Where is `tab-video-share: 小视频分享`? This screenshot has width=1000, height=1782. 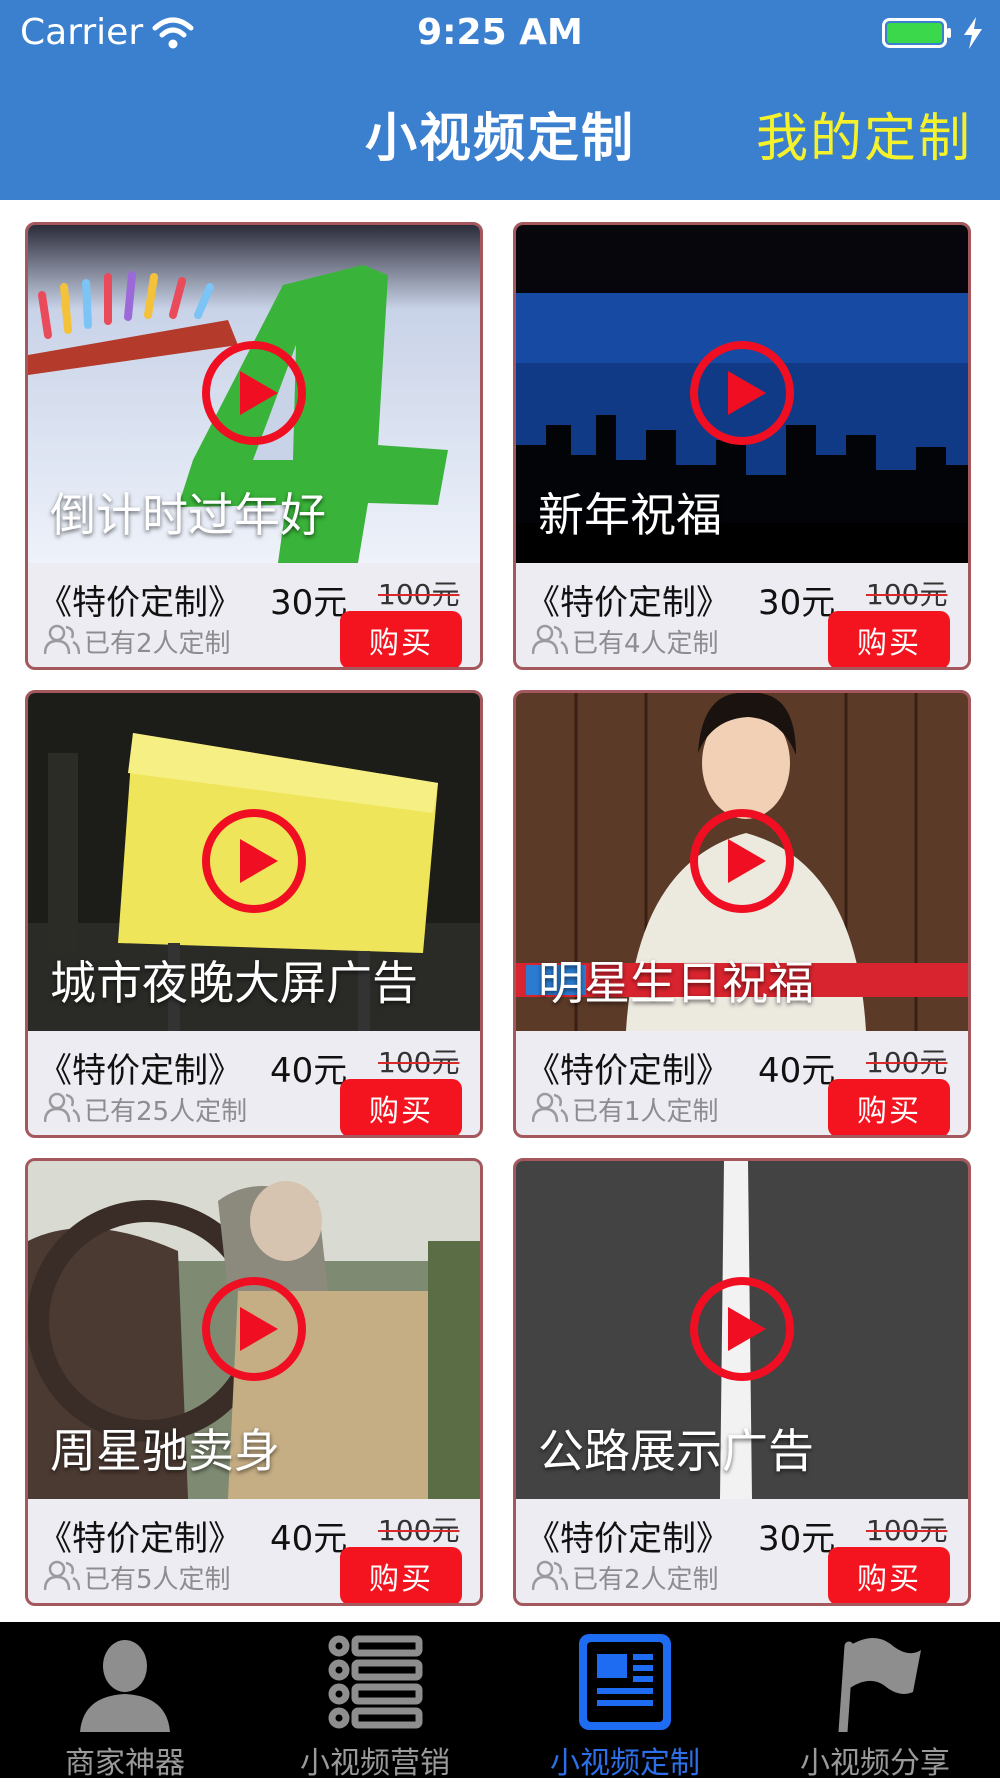 tab-video-share: 小视频分享 is located at coordinates (875, 1701).